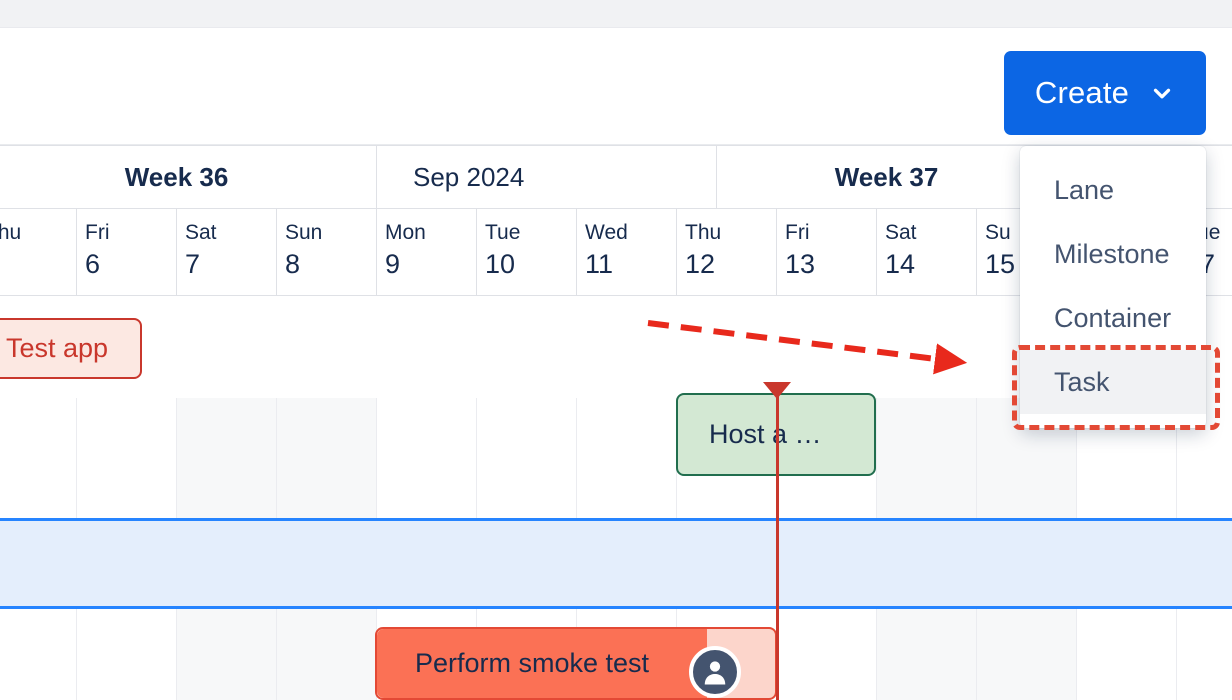  What do you see at coordinates (127, 252) in the screenshot?
I see `timeline-day-cell: Fri 6` at bounding box center [127, 252].